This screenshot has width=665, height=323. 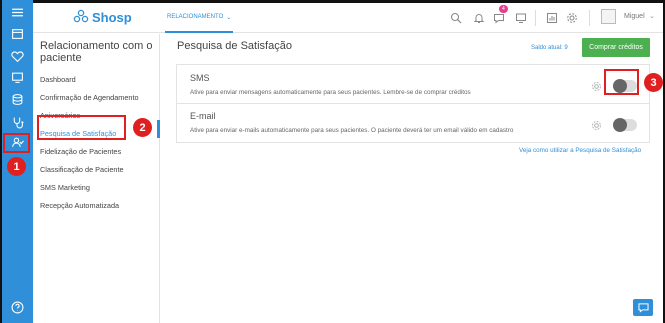 What do you see at coordinates (82, 169) in the screenshot?
I see `sidebar-item-classificacao-paciente: Classificação de Paciente` at bounding box center [82, 169].